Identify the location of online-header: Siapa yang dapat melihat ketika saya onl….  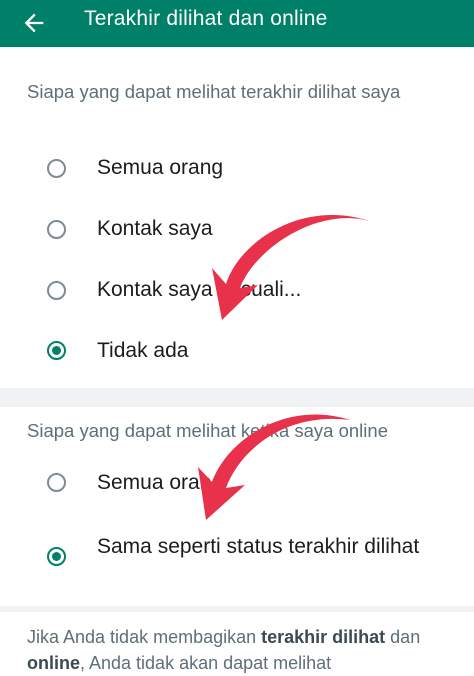
(207, 430).